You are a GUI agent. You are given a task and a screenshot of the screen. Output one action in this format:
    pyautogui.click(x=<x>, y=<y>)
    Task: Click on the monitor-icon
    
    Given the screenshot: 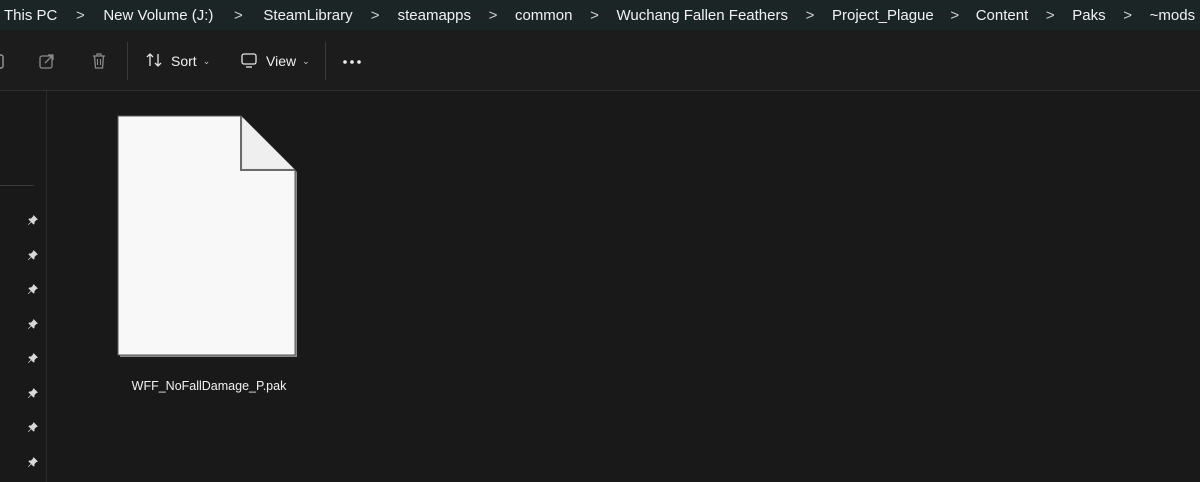 What is the action you would take?
    pyautogui.click(x=249, y=61)
    